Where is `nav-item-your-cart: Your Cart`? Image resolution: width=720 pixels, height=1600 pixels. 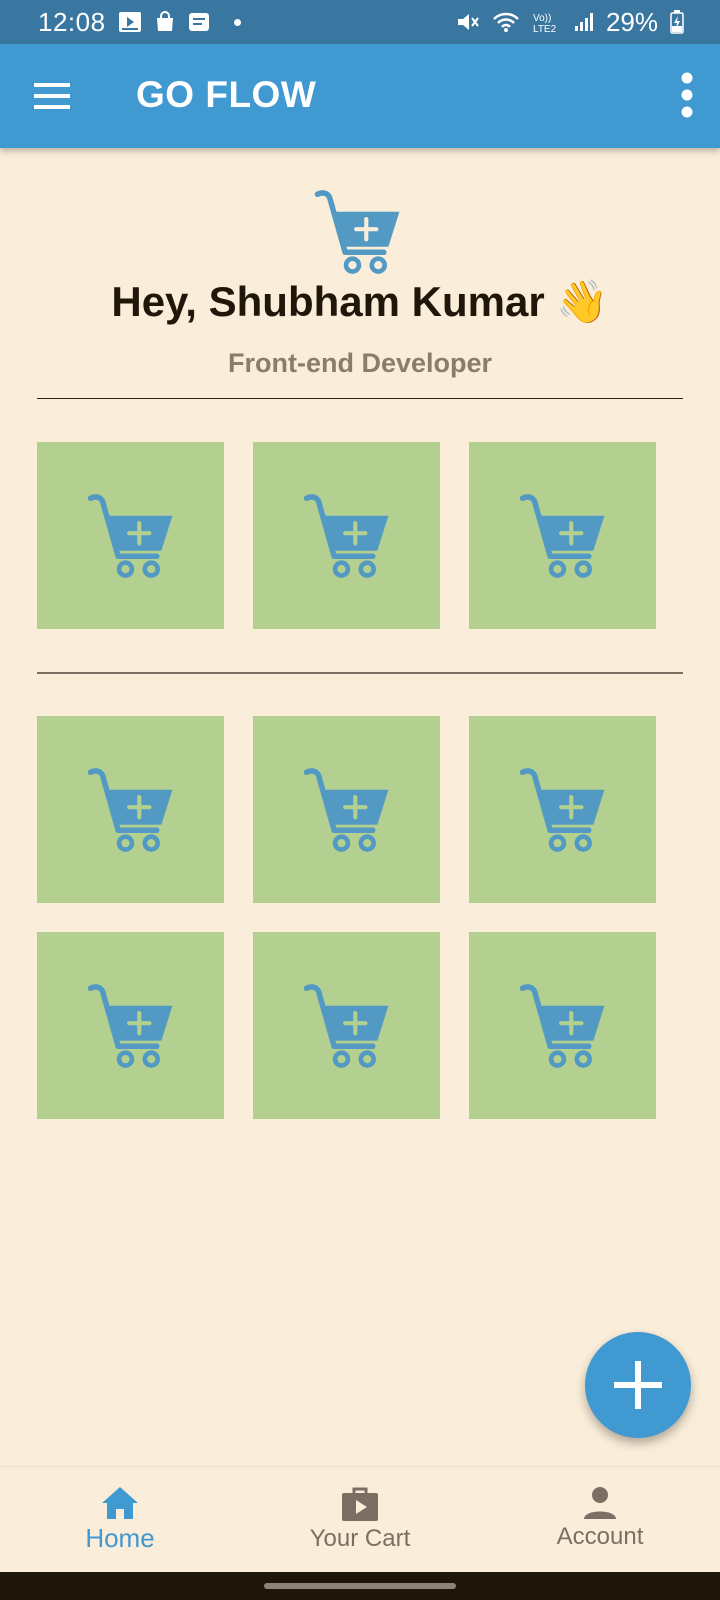
nav-item-your-cart: Your Cart is located at coordinates (360, 1519).